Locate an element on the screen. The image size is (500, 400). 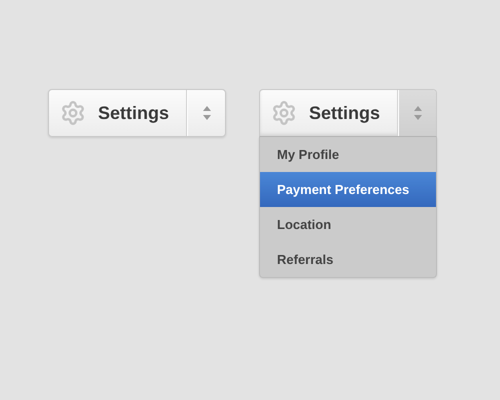
menu-item: My Profile is located at coordinates (348, 154).